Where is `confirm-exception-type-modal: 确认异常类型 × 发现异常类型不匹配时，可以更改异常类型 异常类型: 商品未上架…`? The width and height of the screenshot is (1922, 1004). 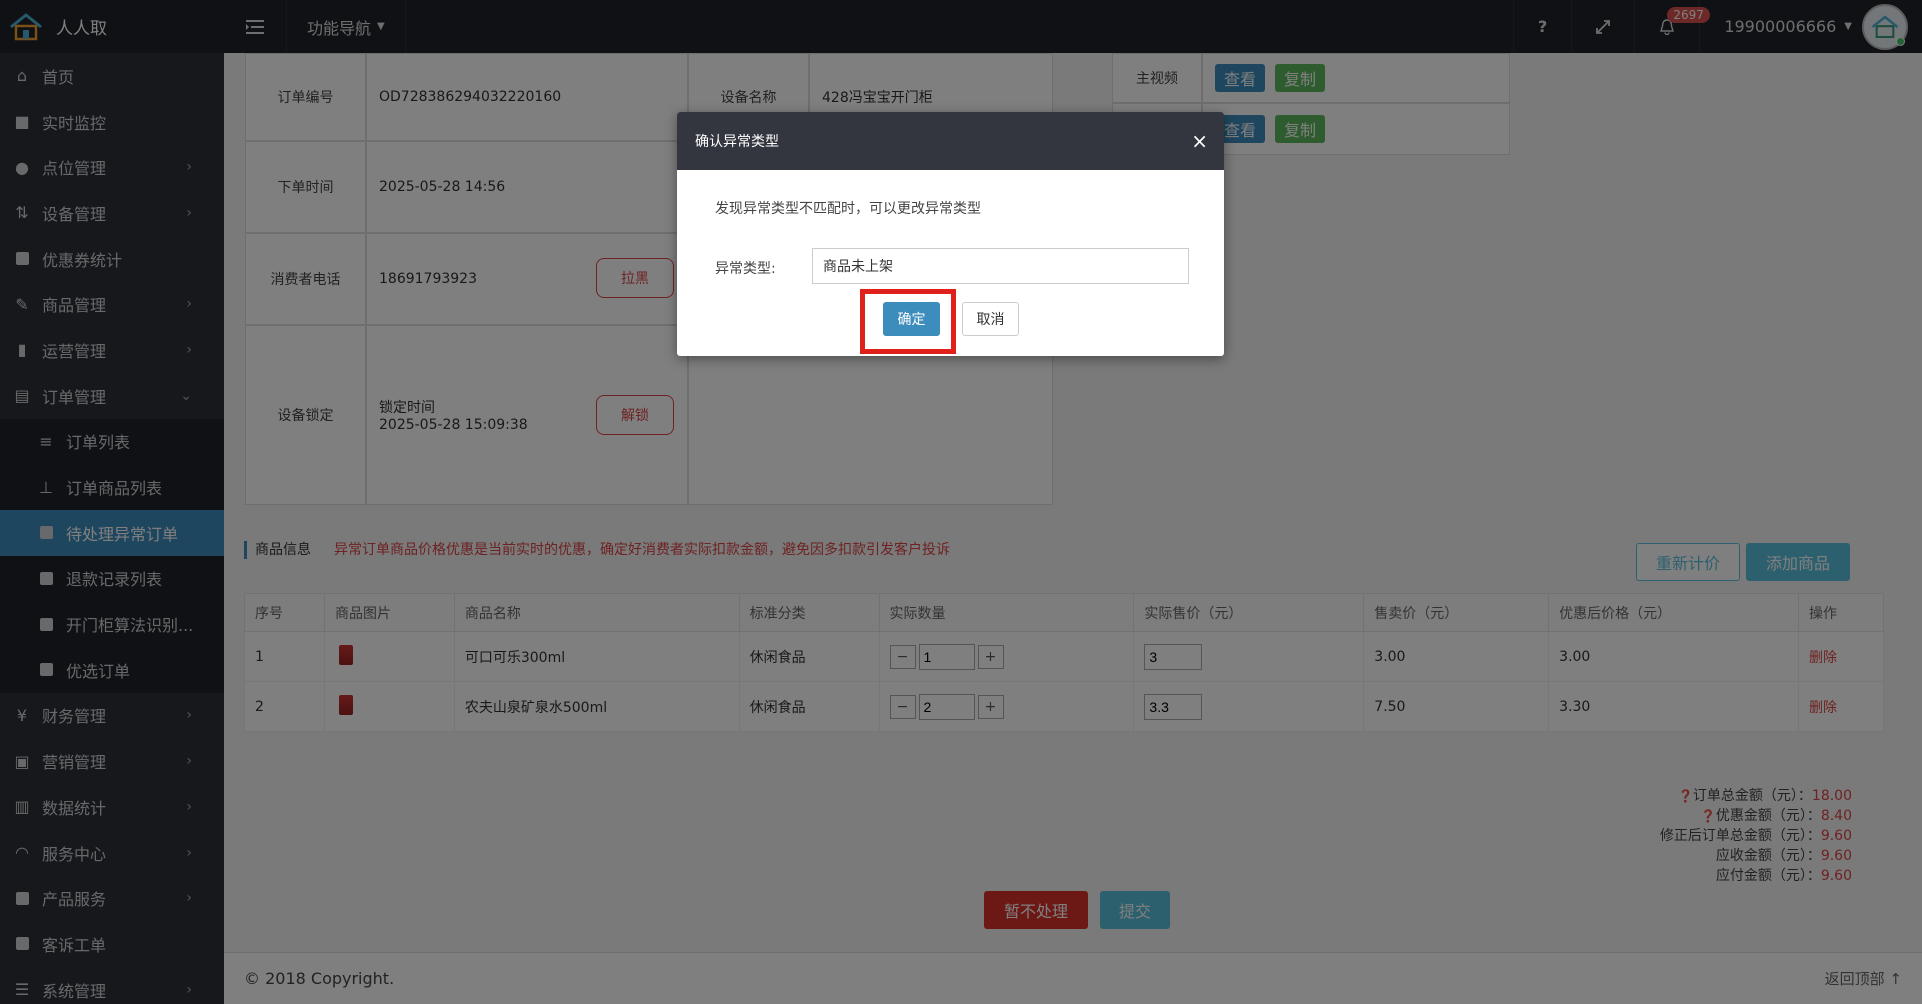 confirm-exception-type-modal: 确认异常类型 × 发现异常类型不匹配时，可以更改异常类型 异常类型: 商品未上架… is located at coordinates (950, 234).